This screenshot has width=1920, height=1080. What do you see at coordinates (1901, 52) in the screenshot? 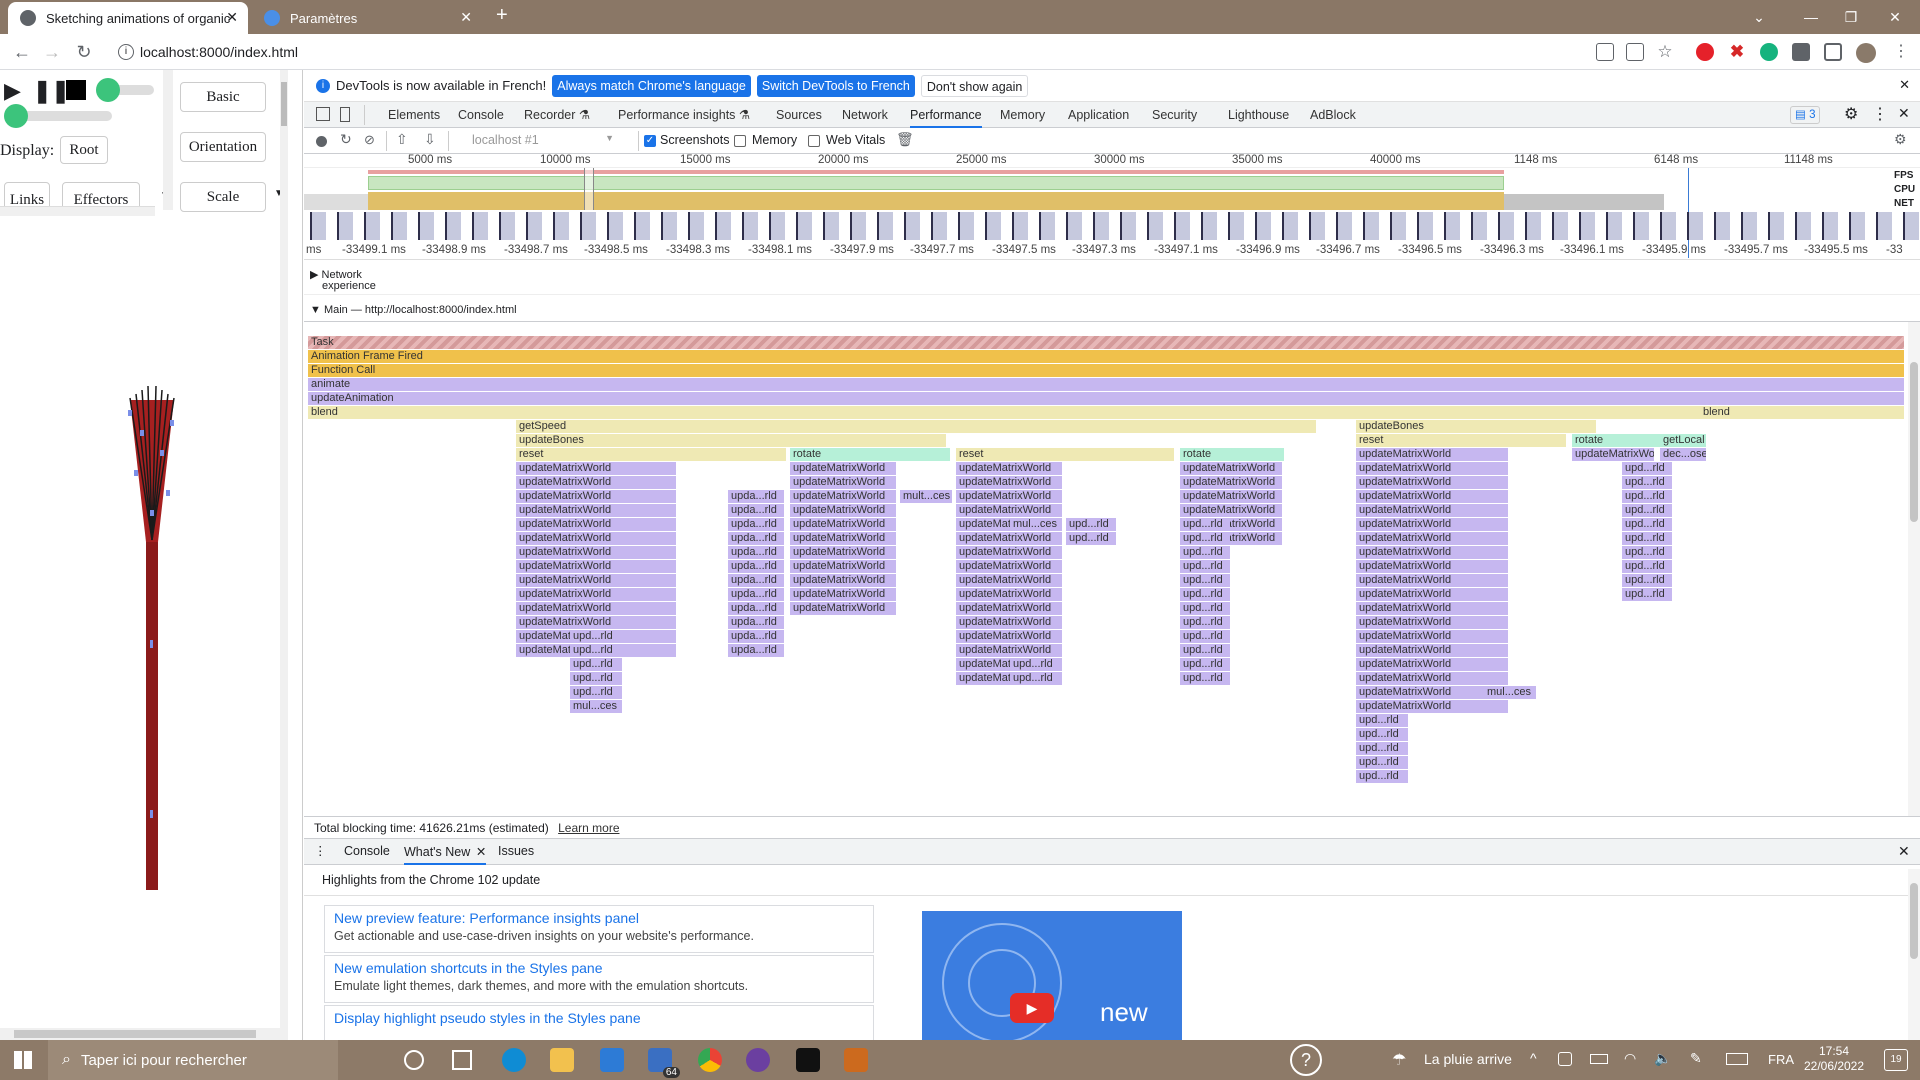
I see `chrome-menu-icon: ⋮` at bounding box center [1901, 52].